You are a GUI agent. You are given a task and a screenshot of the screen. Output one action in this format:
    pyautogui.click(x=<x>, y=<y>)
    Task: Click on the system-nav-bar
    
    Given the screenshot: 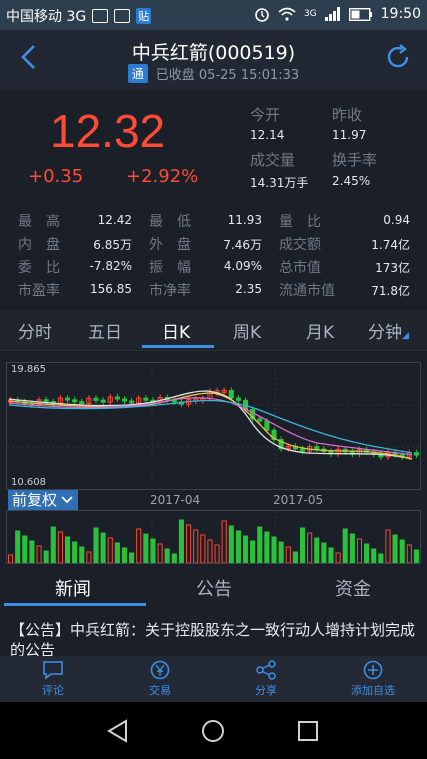 What is the action you would take?
    pyautogui.click(x=213, y=730)
    